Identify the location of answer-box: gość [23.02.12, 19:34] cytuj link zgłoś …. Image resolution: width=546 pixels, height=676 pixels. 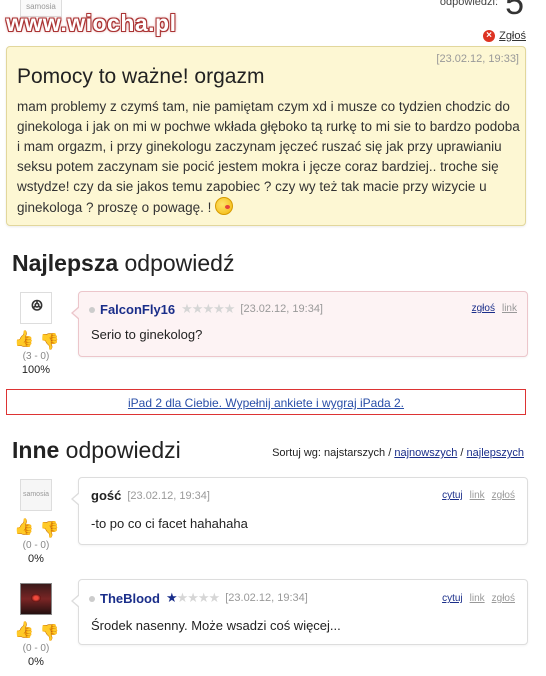
(299, 511).